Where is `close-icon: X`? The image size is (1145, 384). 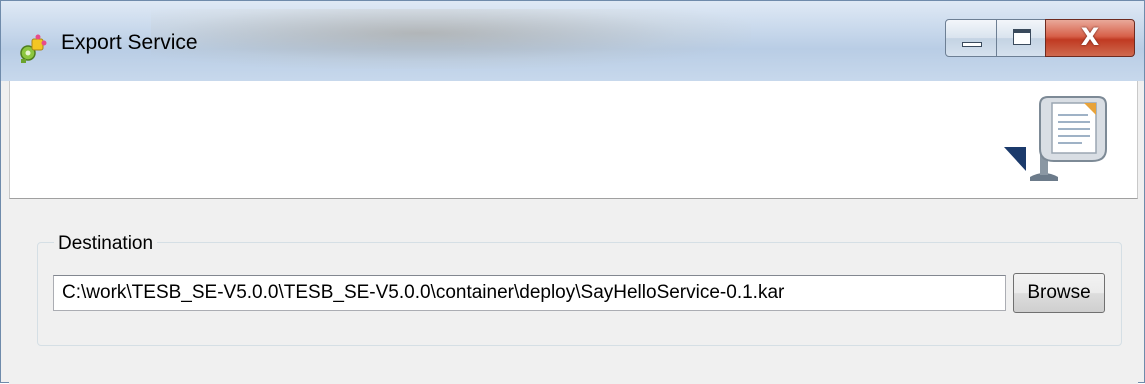 close-icon: X is located at coordinates (1090, 37).